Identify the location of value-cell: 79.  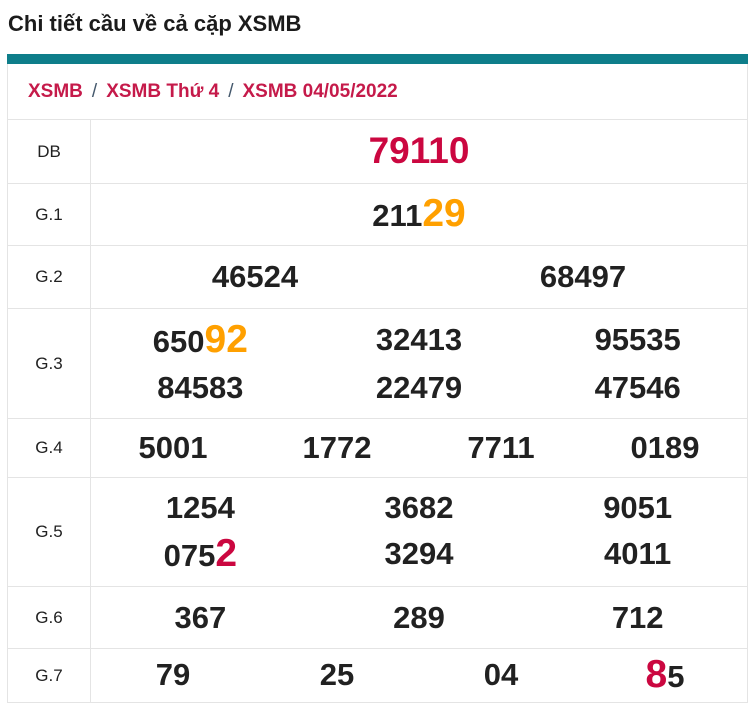
(173, 676).